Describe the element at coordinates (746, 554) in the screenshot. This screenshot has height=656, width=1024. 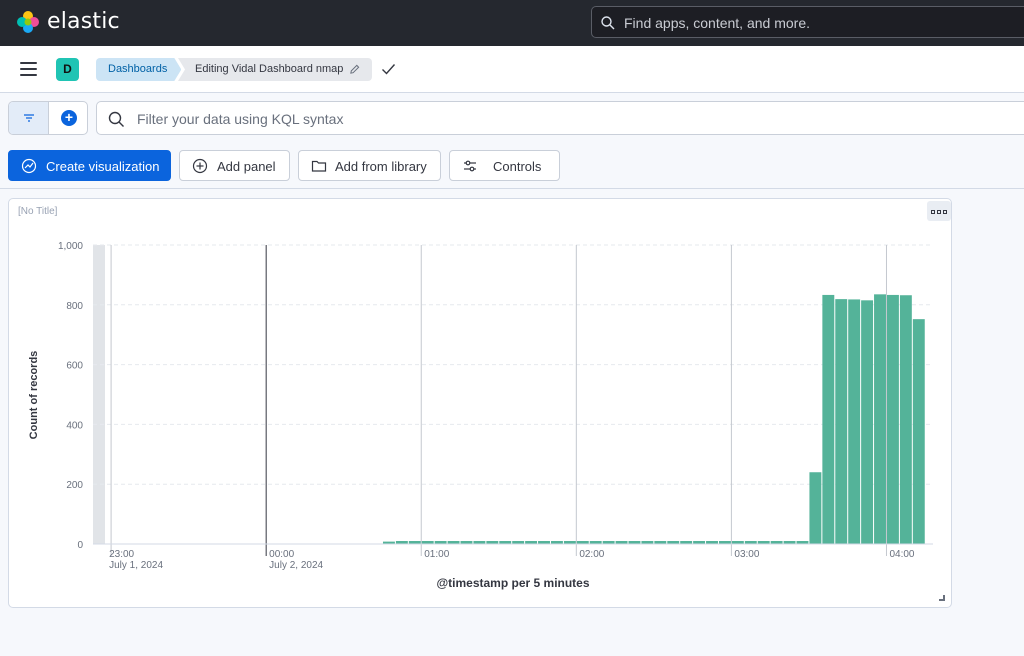
I see `x-tick-label: 03:00` at that location.